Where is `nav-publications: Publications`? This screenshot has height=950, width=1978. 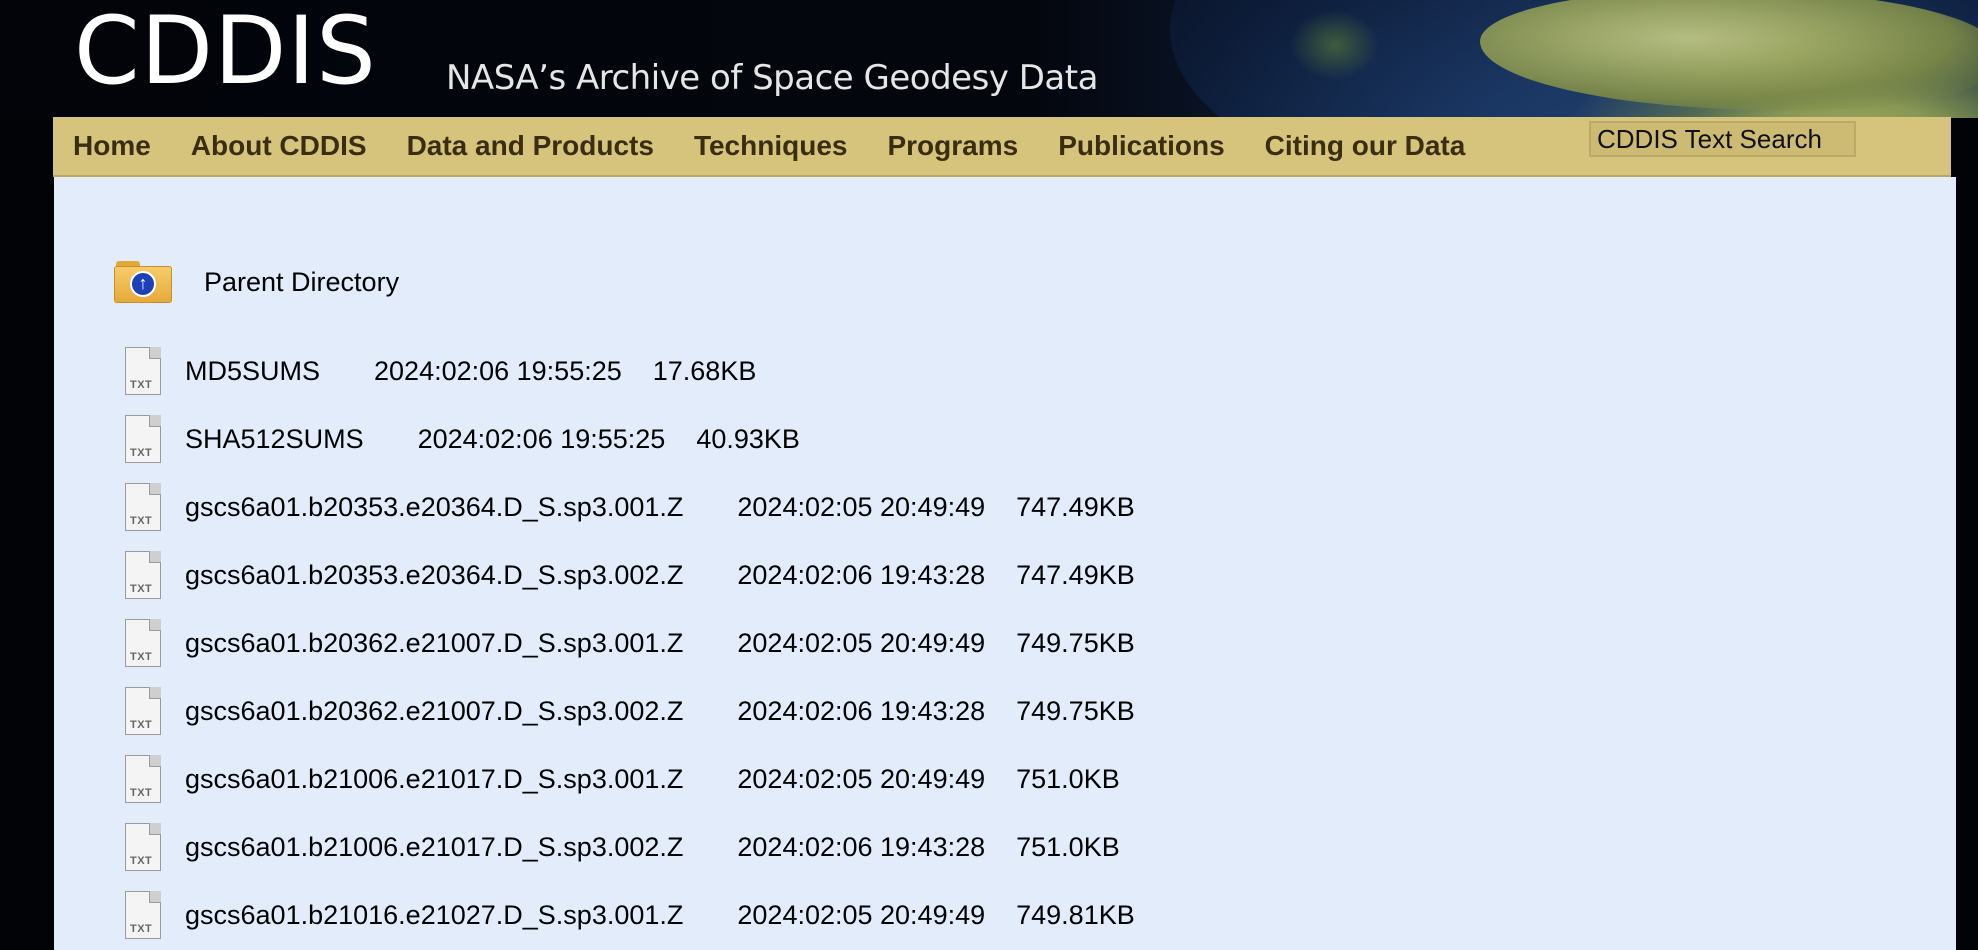
nav-publications: Publications is located at coordinates (1141, 146).